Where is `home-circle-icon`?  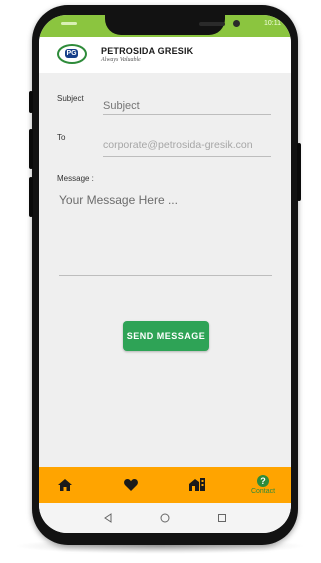 home-circle-icon is located at coordinates (165, 518).